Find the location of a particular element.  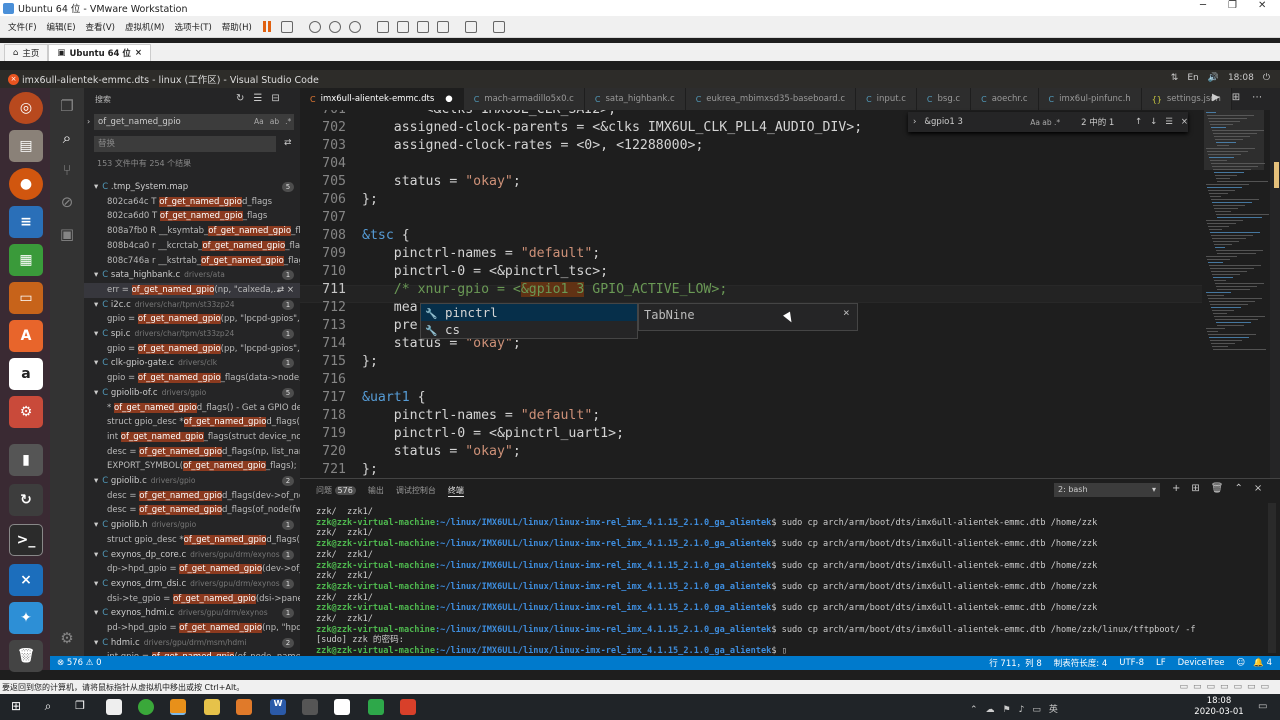

editor-tab: Ceukrea_mbimxsd35-baseboard.c is located at coordinates (771, 99).